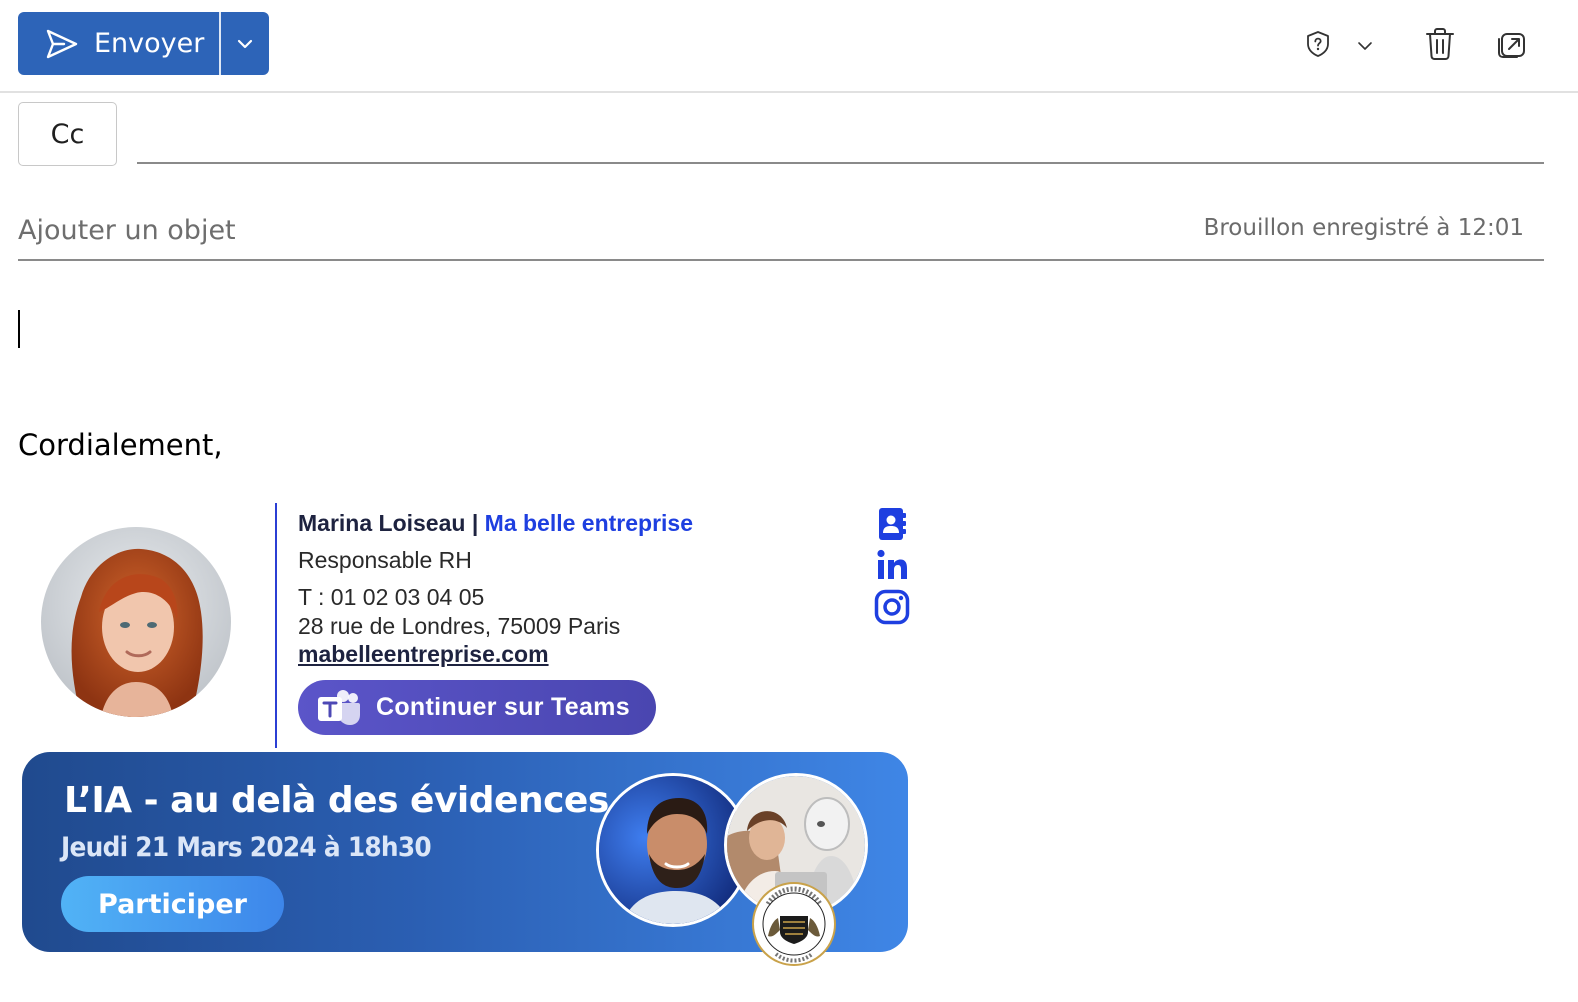 The image size is (1578, 1002). I want to click on sensitivity-button, so click(1318, 44).